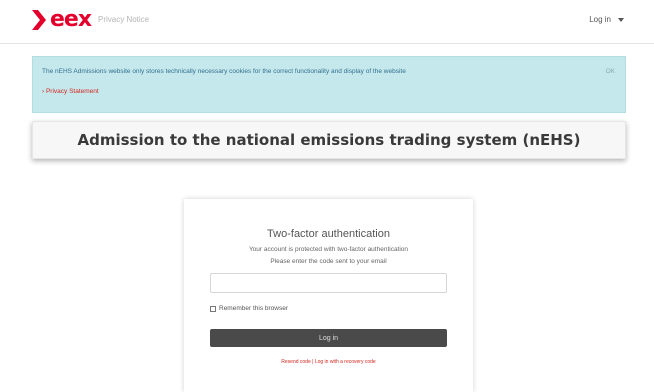 Image resolution: width=654 pixels, height=392 pixels. Describe the element at coordinates (253, 308) in the screenshot. I see `remember-browser-label: Remember this browser` at that location.